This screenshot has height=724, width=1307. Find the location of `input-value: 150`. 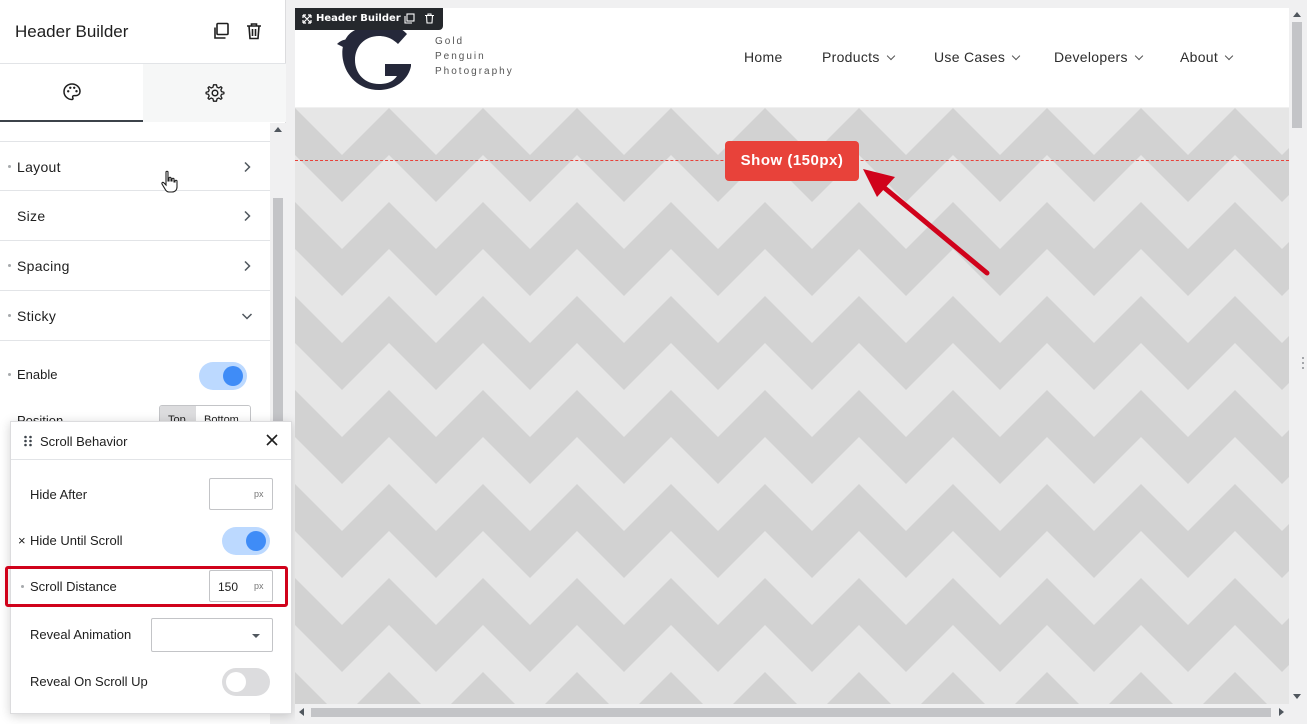

input-value: 150 is located at coordinates (228, 587).